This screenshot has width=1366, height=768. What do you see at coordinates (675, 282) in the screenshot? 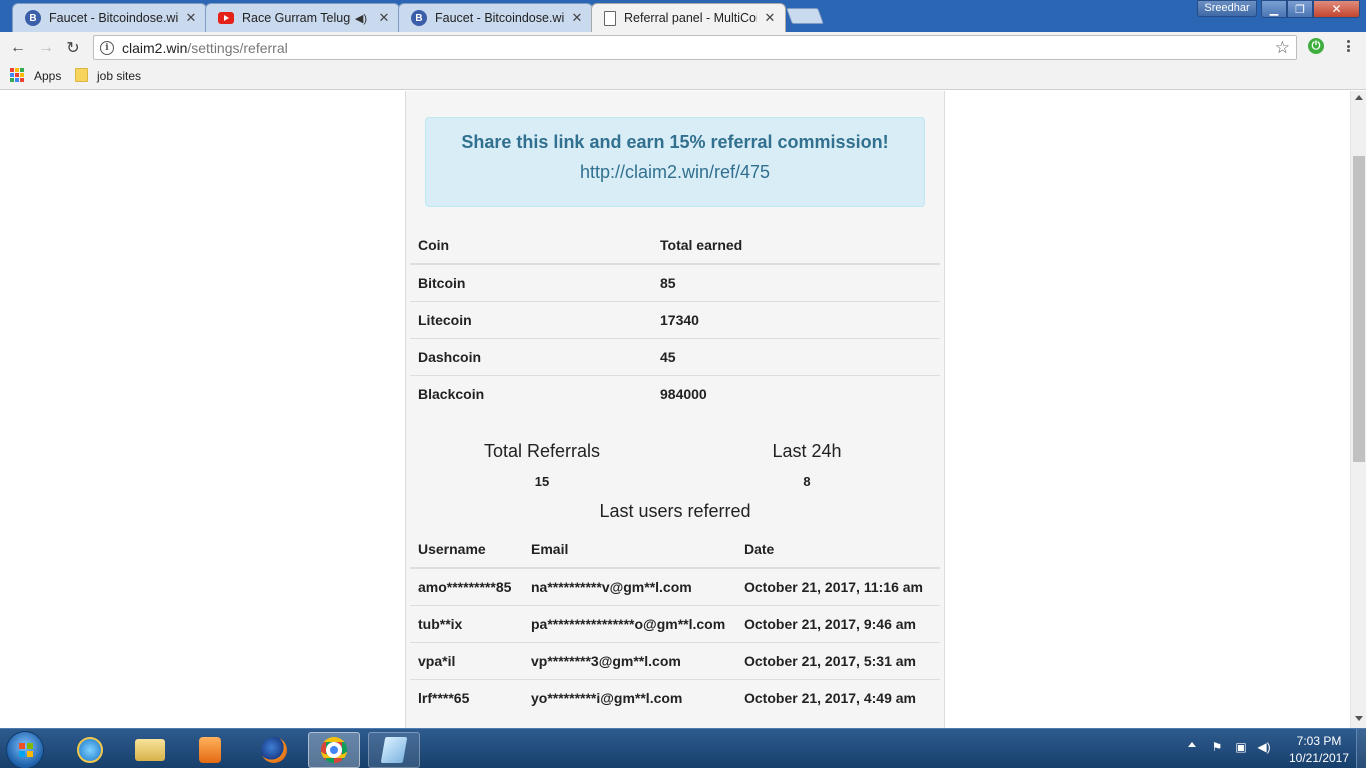
I see `table-row: Bitcoin 85` at bounding box center [675, 282].